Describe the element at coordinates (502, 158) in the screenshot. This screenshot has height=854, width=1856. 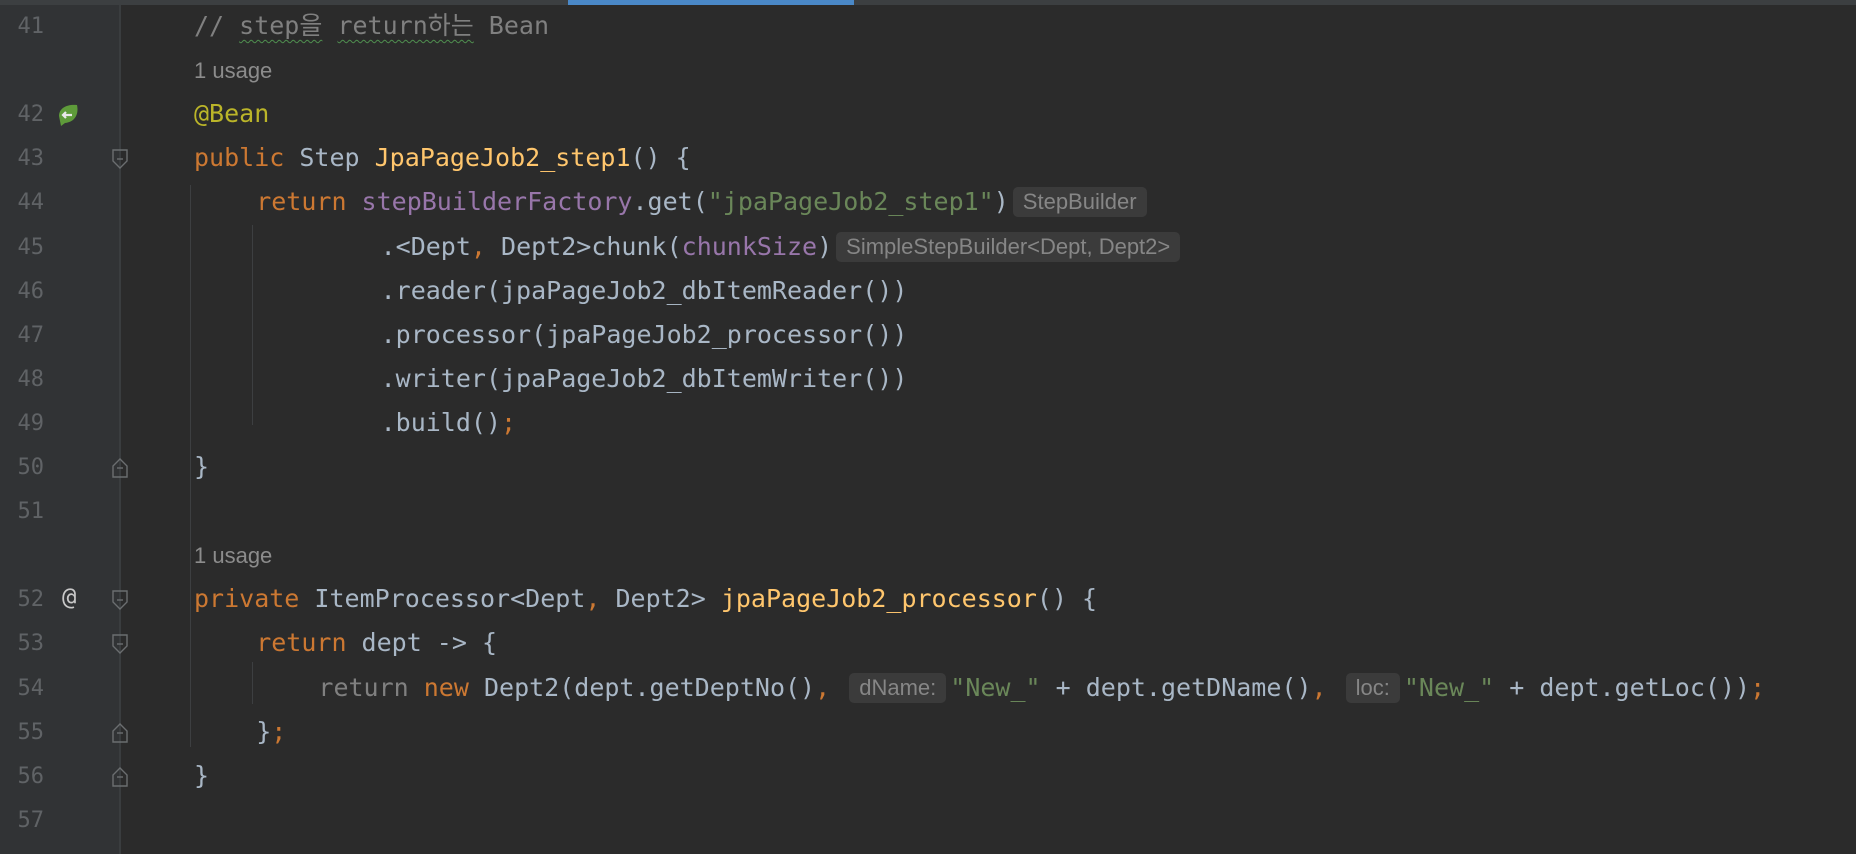
I see `code-token: JpaPageJob2_step1` at that location.